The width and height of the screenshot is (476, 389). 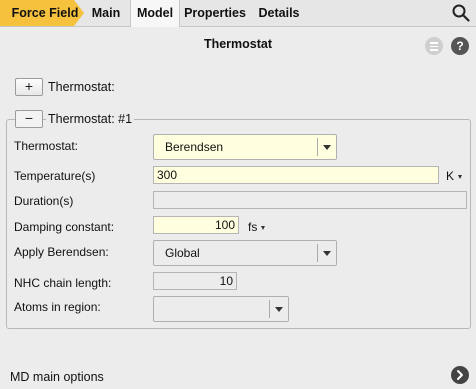 I want to click on duration-input, so click(x=310, y=200).